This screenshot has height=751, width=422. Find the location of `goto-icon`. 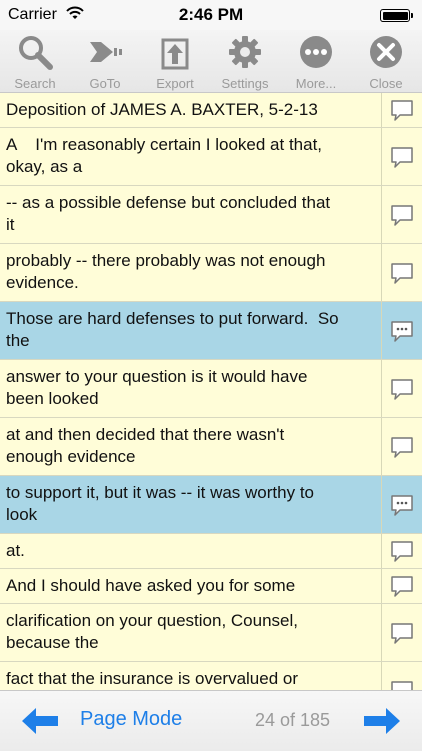

goto-icon is located at coordinates (106, 52).